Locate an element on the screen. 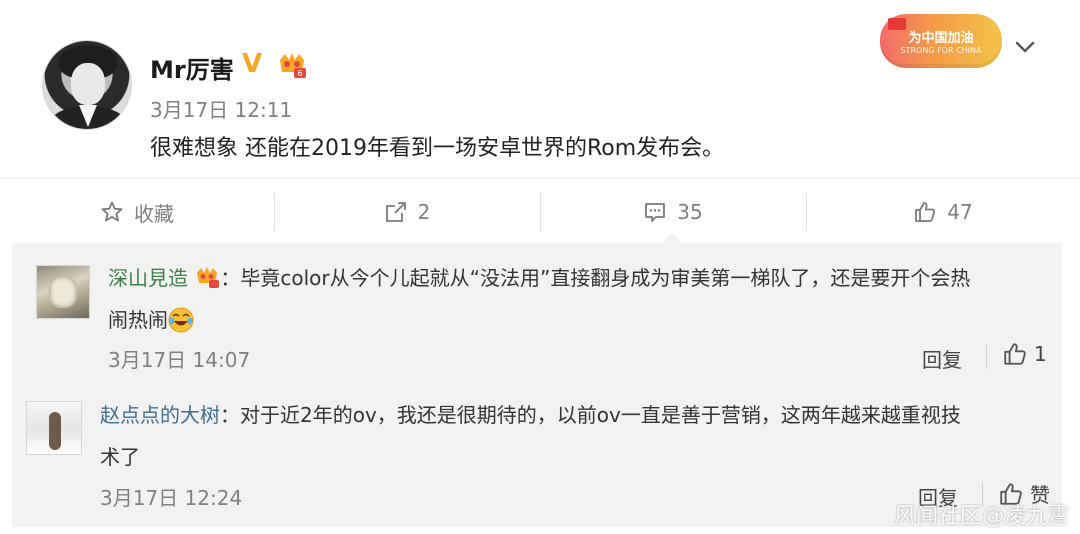 The image size is (1080, 534). favorite-button: 收藏 is located at coordinates (137, 212).